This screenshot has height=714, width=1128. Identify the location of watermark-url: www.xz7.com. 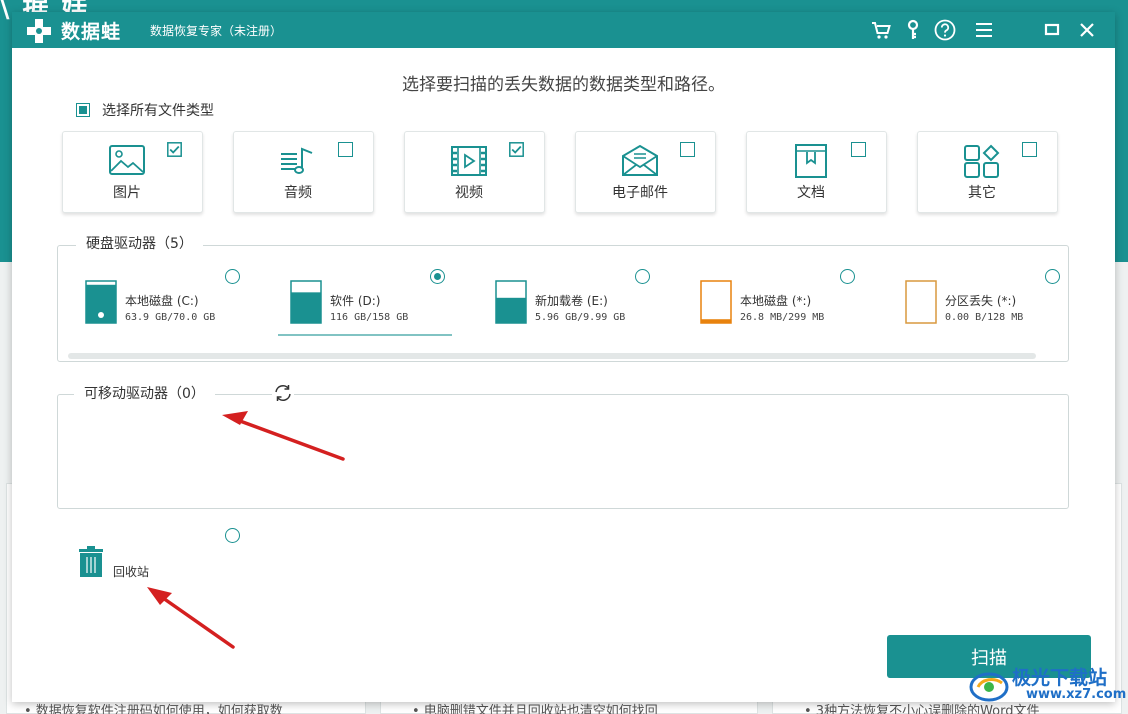
(1076, 694).